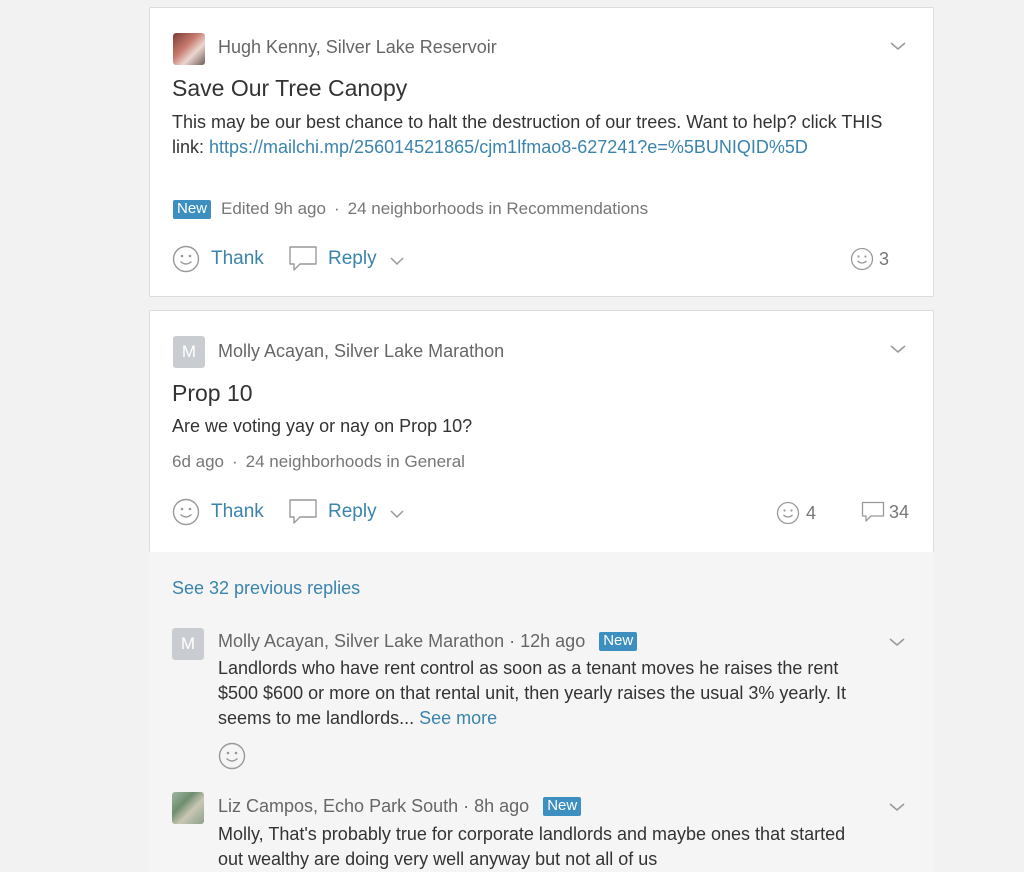 Image resolution: width=1024 pixels, height=872 pixels. I want to click on replies-count-value: 34, so click(899, 511).